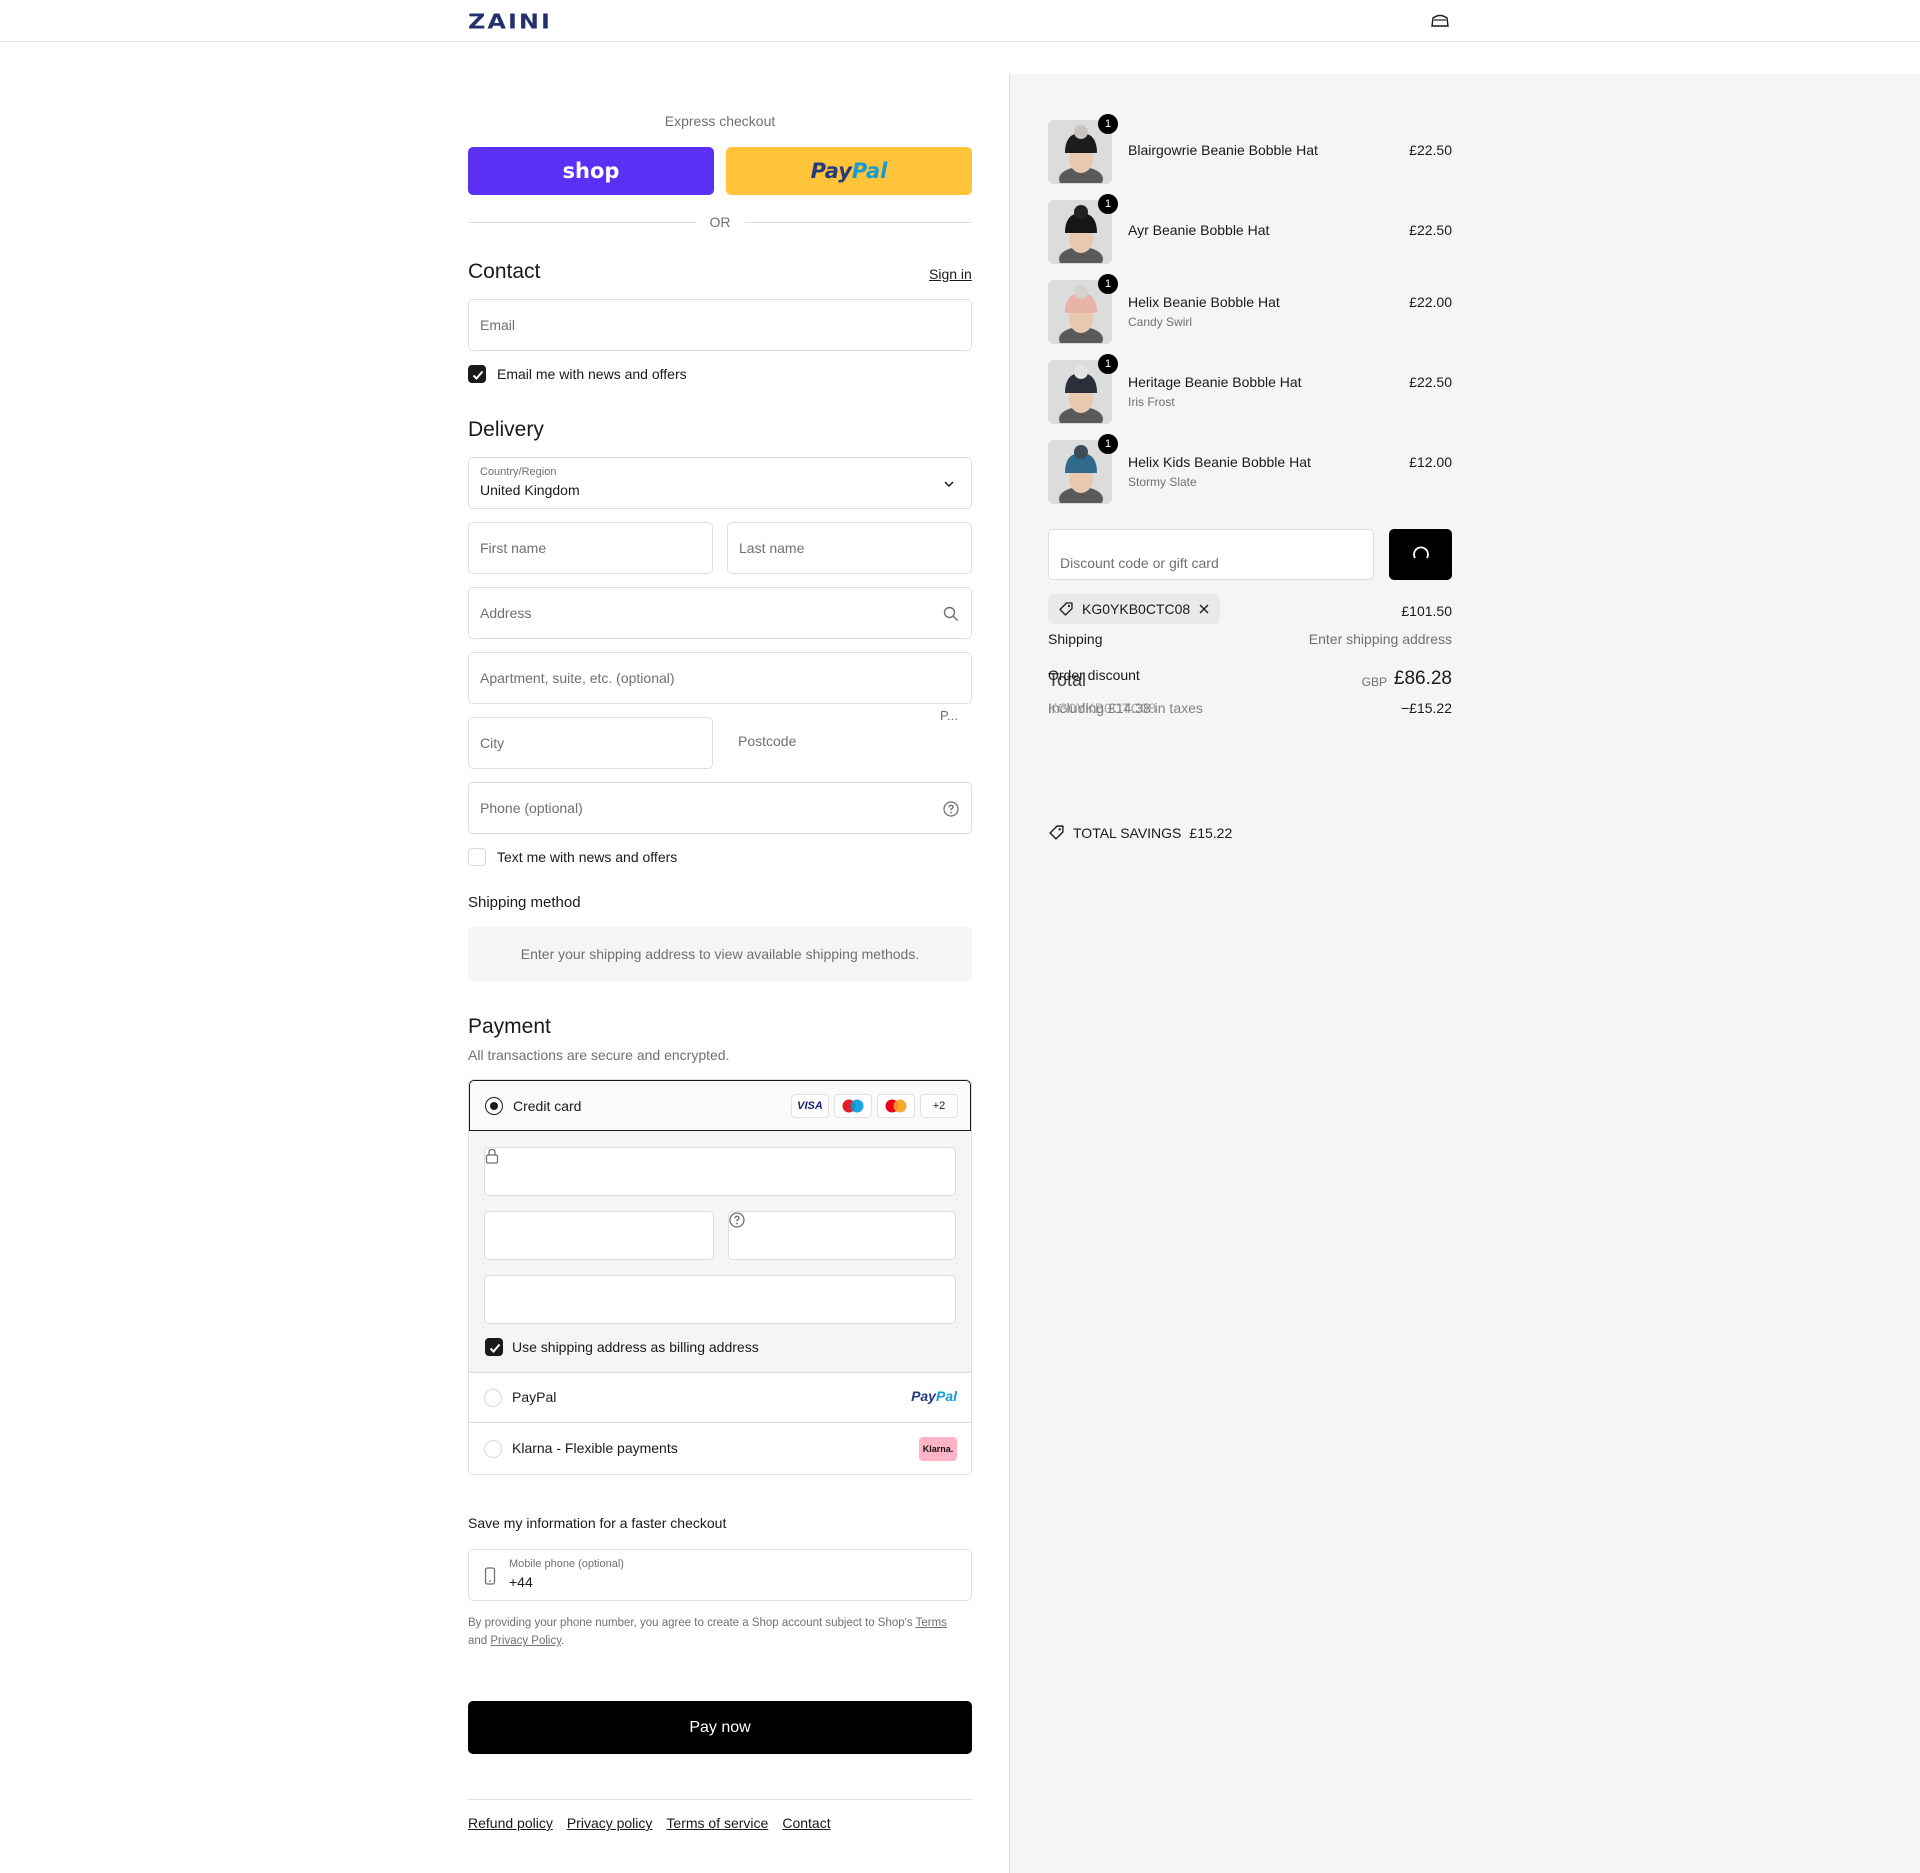 This screenshot has height=1873, width=1920. I want to click on phone-field: Phone (optional), so click(720, 808).